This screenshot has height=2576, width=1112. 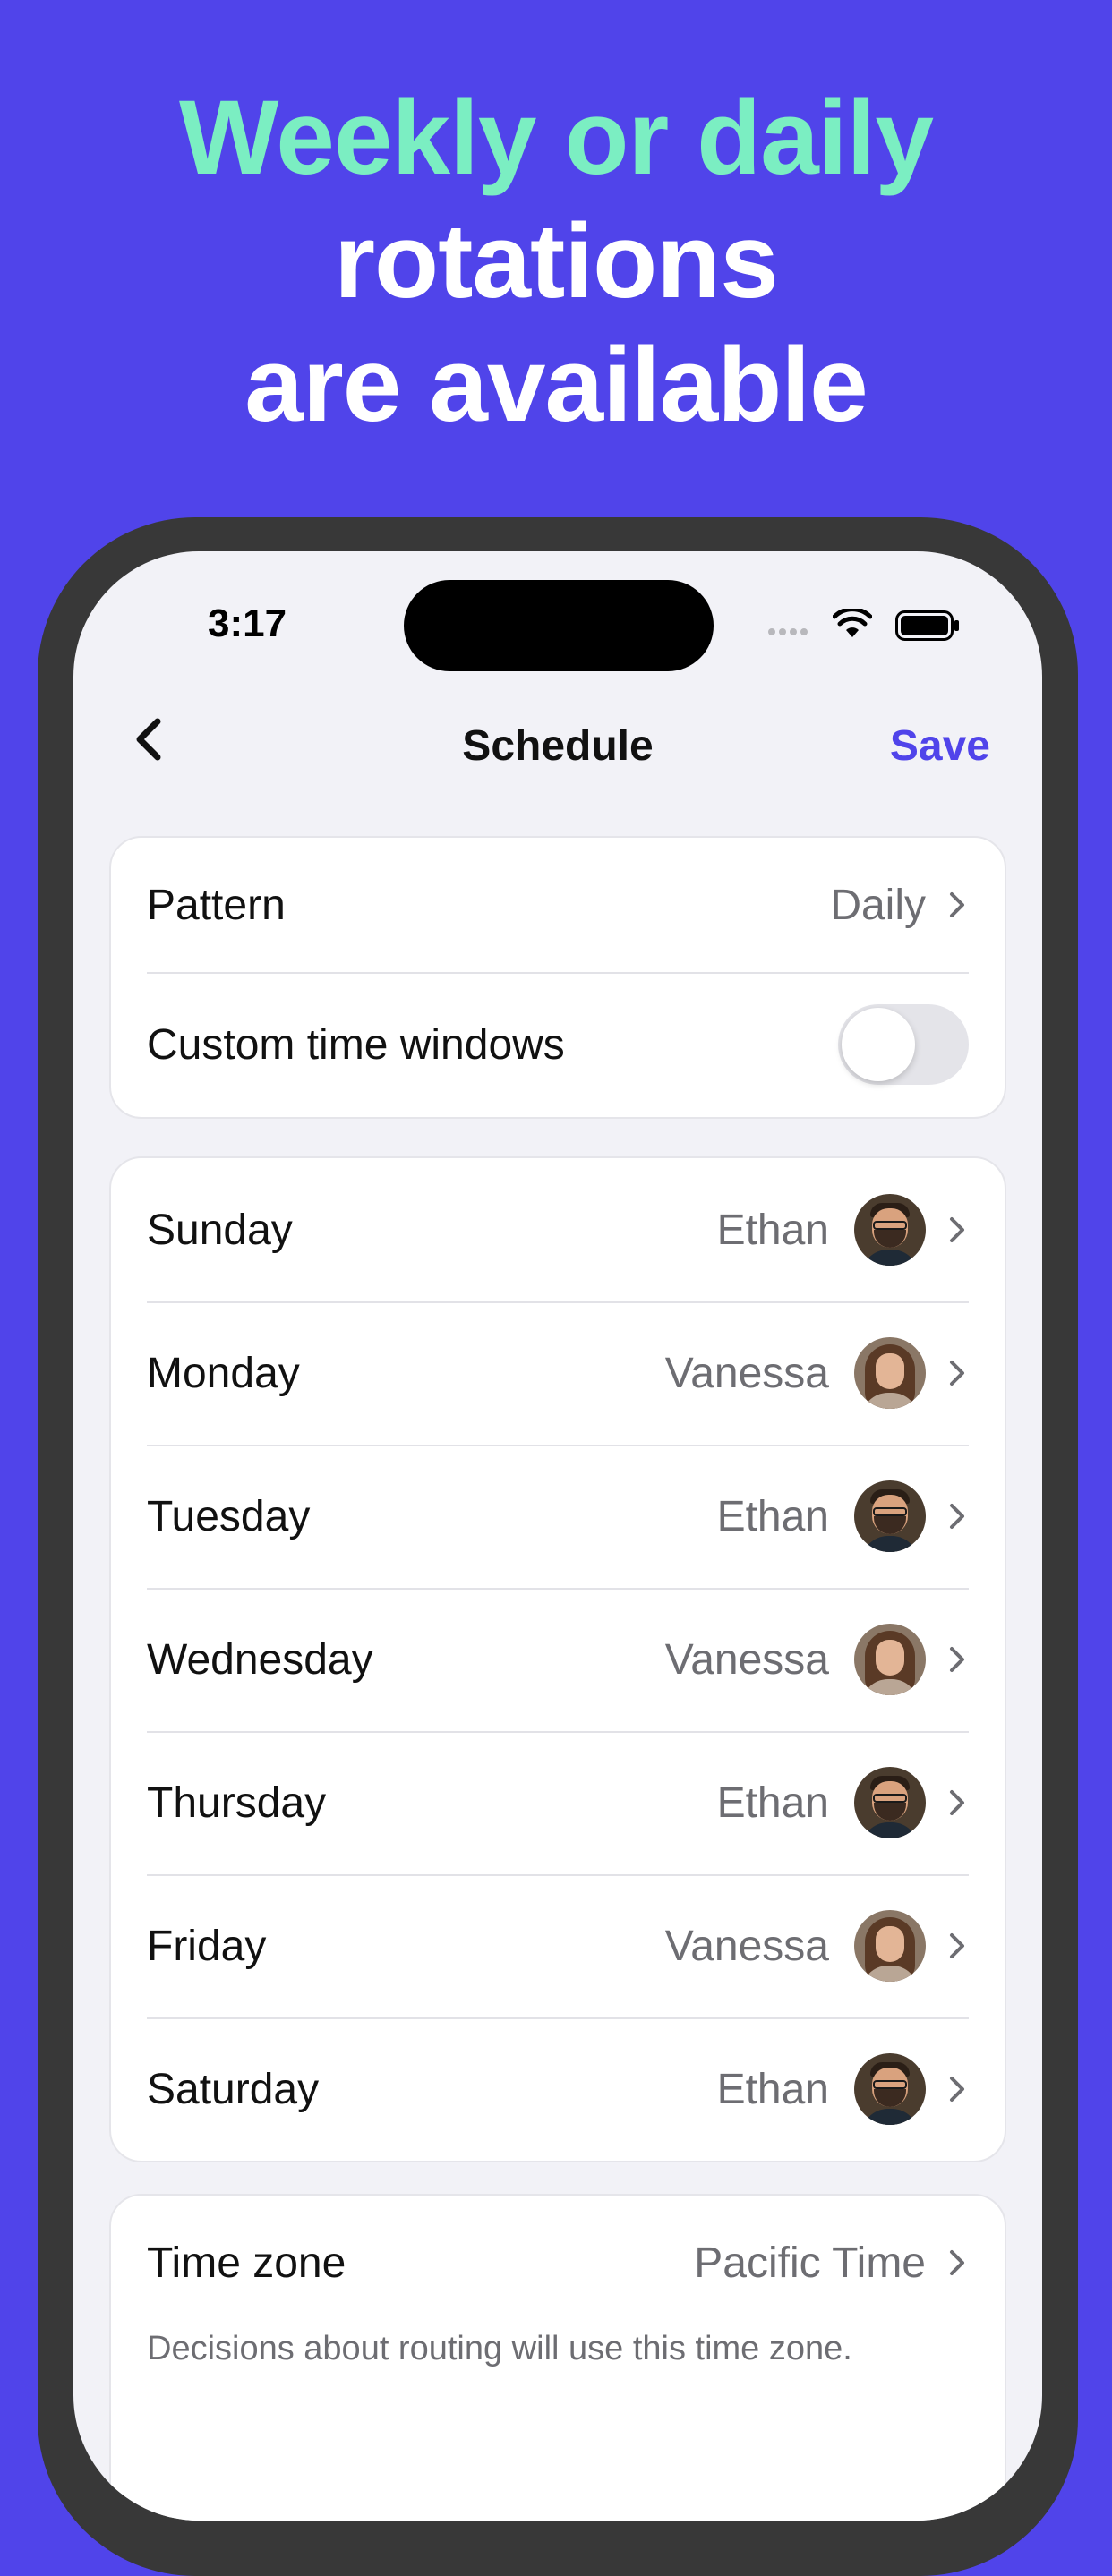 I want to click on custom-windows-row: Custom time windows, so click(x=558, y=1044).